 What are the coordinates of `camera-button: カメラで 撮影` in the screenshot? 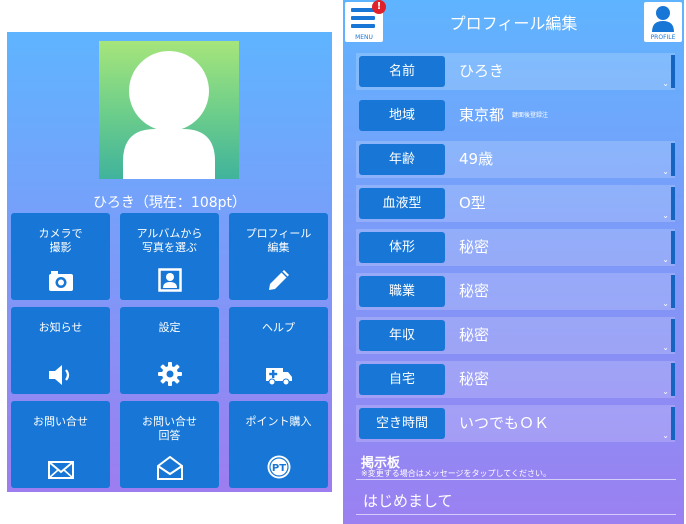 It's located at (60, 256).